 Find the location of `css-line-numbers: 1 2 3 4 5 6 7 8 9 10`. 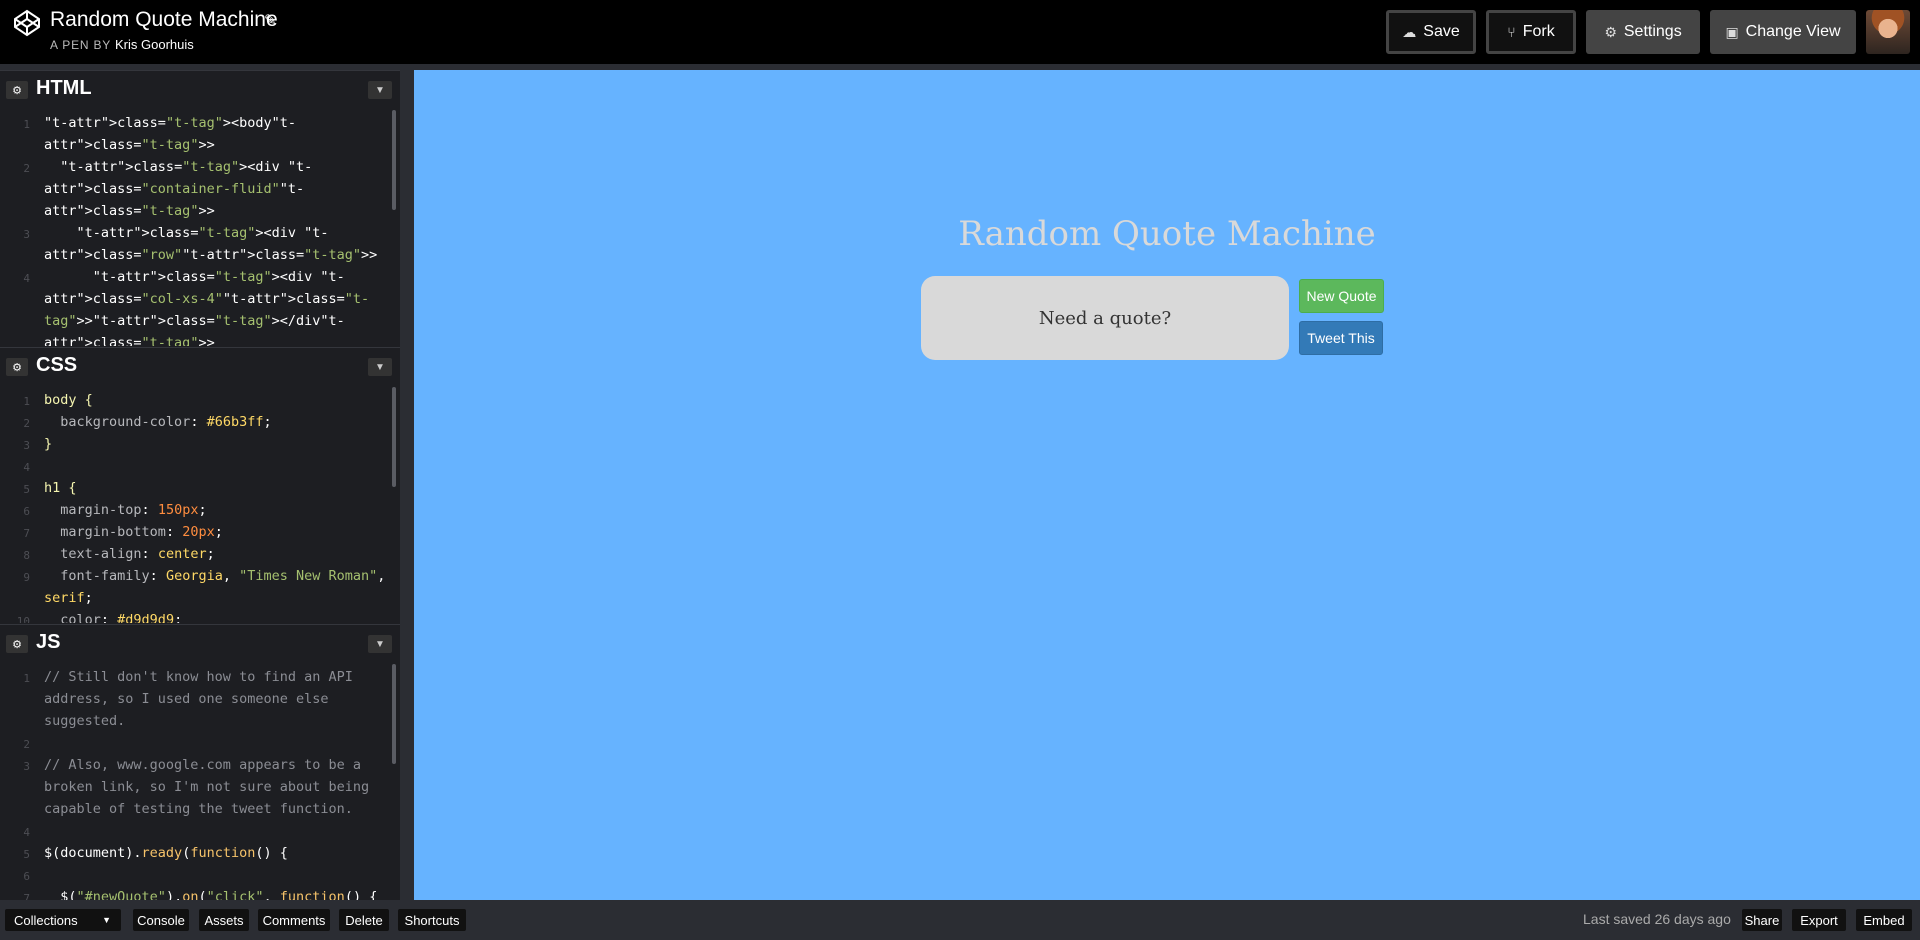

css-line-numbers: 1 2 3 4 5 6 7 8 9 10 is located at coordinates (23, 509).